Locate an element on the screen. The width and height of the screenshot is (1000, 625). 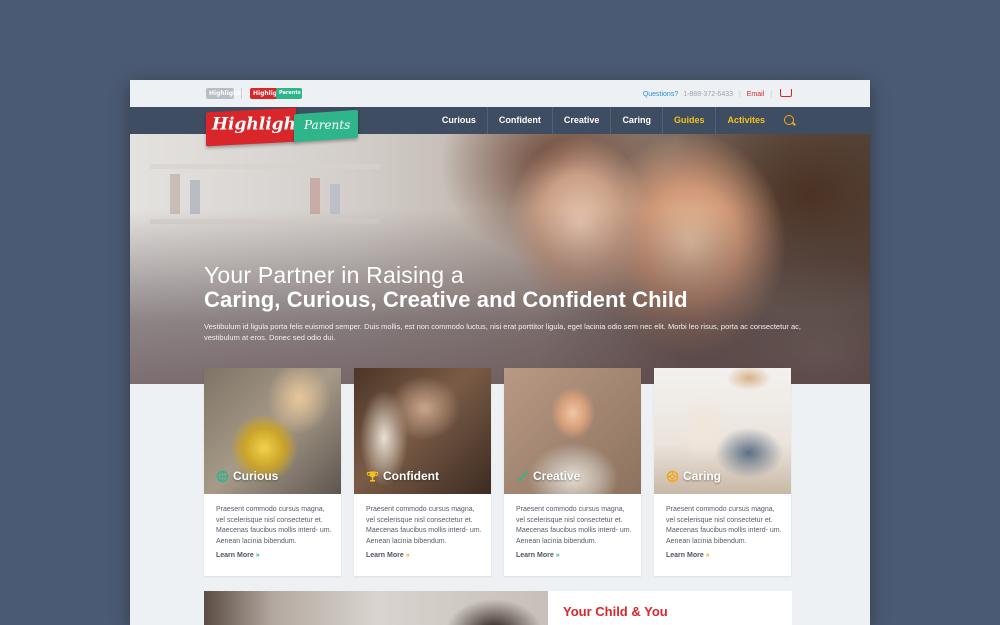
nav-item-curious: Curious is located at coordinates (459, 120).